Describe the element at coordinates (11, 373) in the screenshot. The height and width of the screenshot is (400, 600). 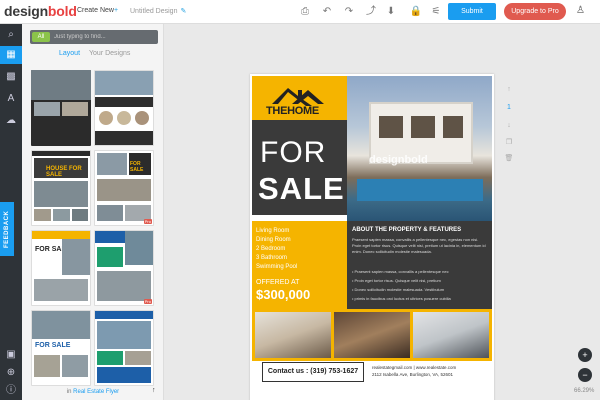
I see `help-icon: ⊕` at that location.